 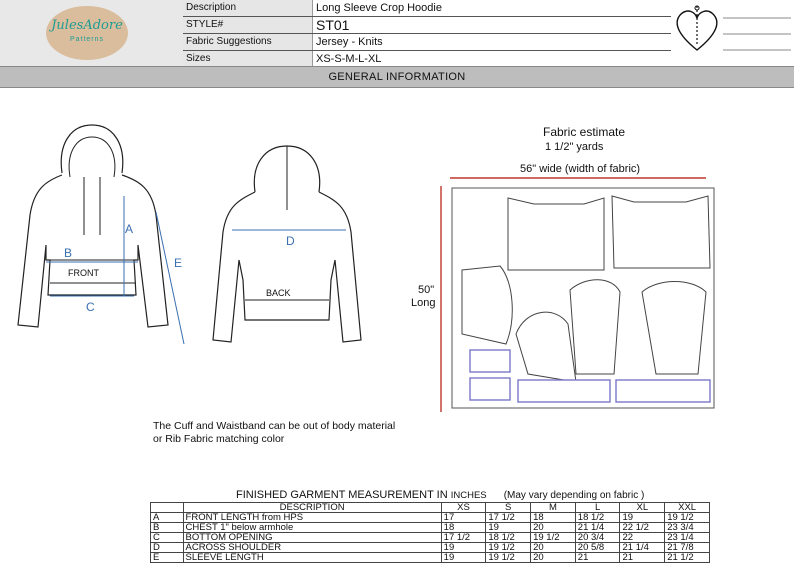 What do you see at coordinates (167, 507) in the screenshot?
I see `table-header-cell` at bounding box center [167, 507].